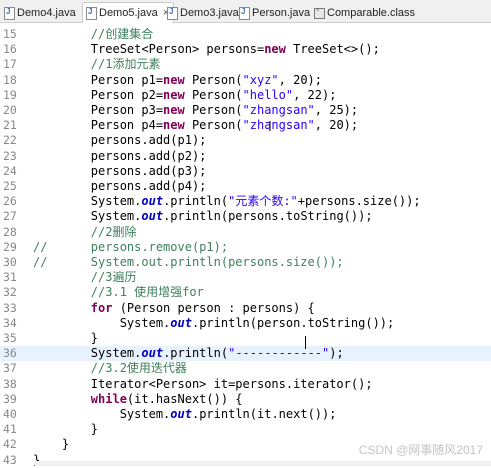  I want to click on code-text: // persons.remove(p1);, so click(130, 247).